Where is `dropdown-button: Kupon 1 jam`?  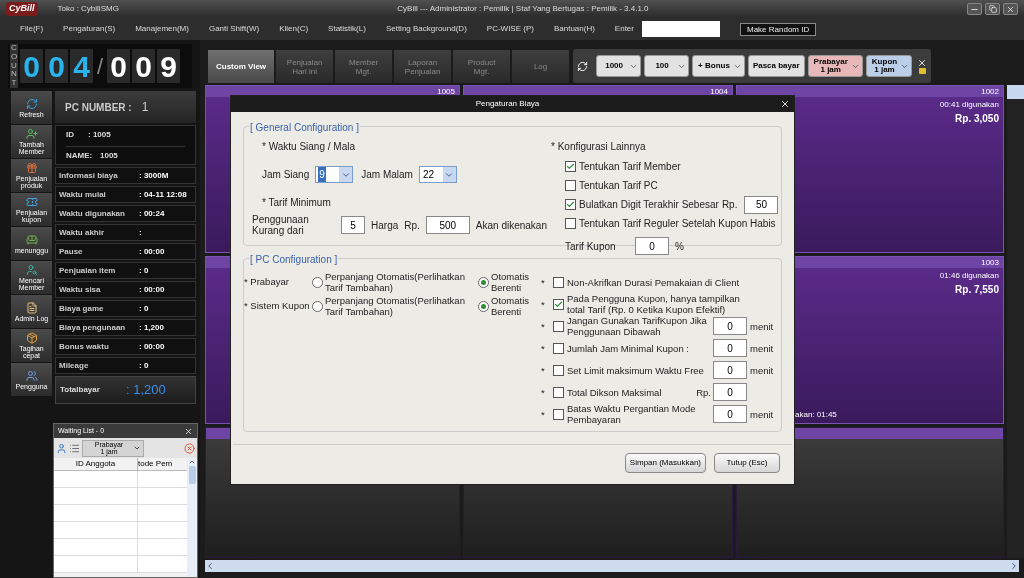 dropdown-button: Kupon 1 jam is located at coordinates (889, 66).